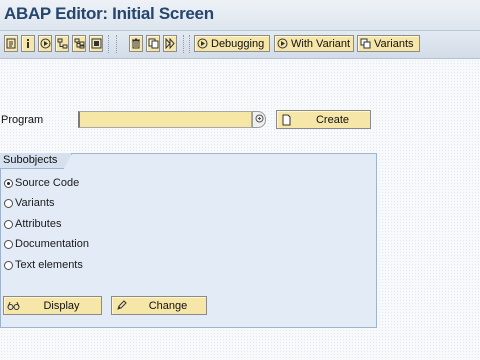 This screenshot has height=360, width=480. Describe the element at coordinates (8, 183) in the screenshot. I see `radio-button-checked` at that location.